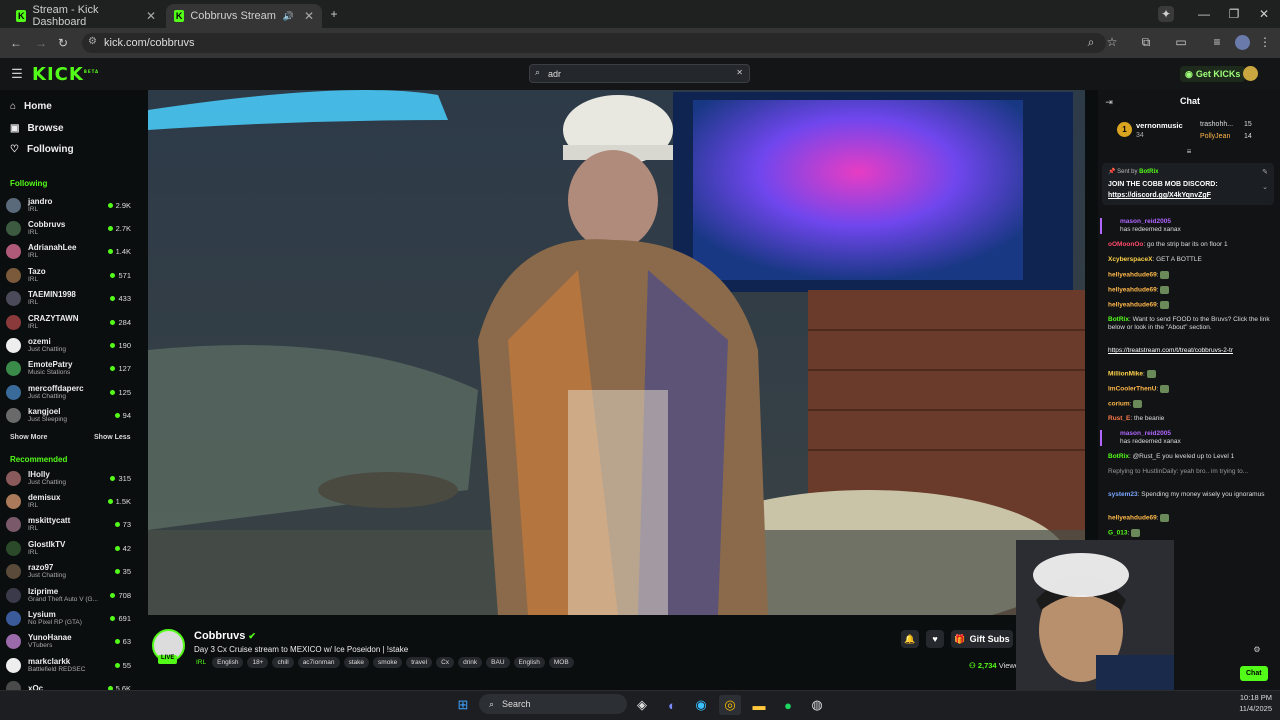 The image size is (1280, 720). Describe the element at coordinates (68, 525) in the screenshot. I see `recommended-channel-2: mskittycatt IRL 73` at that location.